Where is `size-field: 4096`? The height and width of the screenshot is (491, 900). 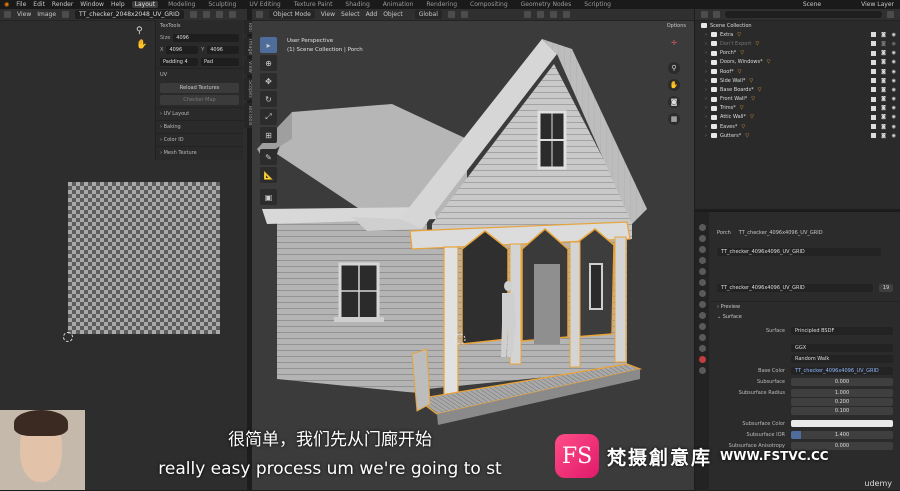
size-field: 4096 is located at coordinates (206, 38).